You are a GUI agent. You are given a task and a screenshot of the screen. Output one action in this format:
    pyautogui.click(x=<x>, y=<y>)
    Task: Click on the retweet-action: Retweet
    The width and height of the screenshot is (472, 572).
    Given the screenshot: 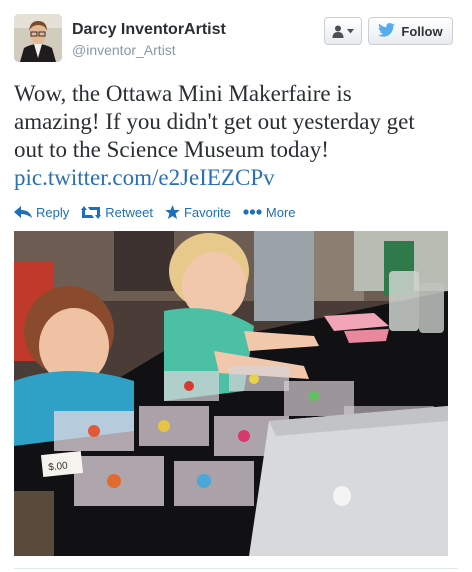 What is the action you would take?
    pyautogui.click(x=117, y=212)
    